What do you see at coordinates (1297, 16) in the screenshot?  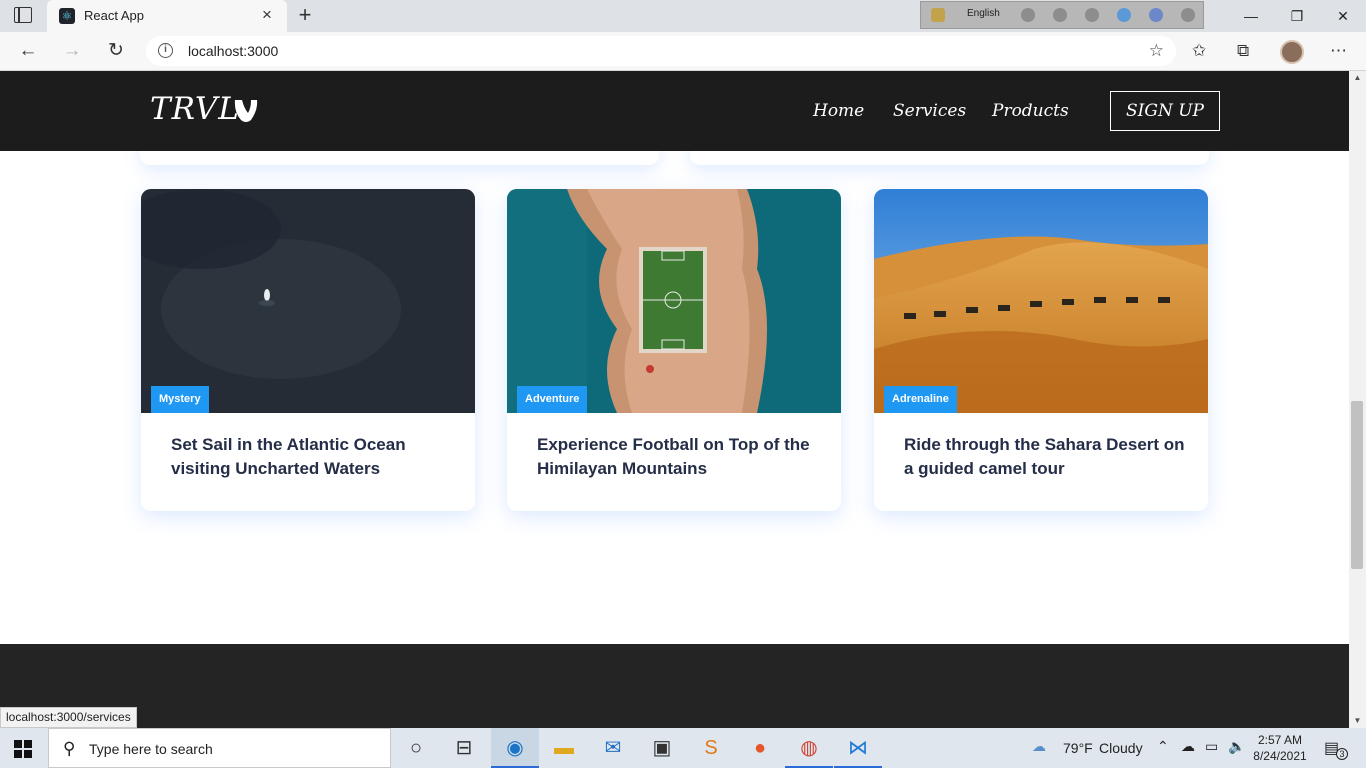 I see `restore-button: ❐` at bounding box center [1297, 16].